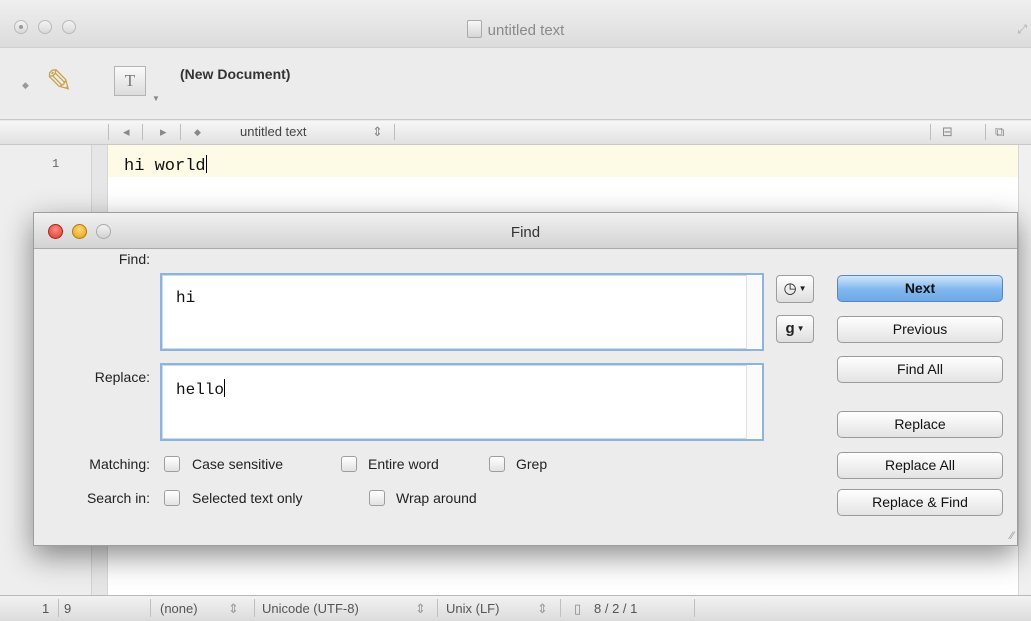 The height and width of the screenshot is (621, 1031). Describe the element at coordinates (920, 329) in the screenshot. I see `previous-button: Previous` at that location.